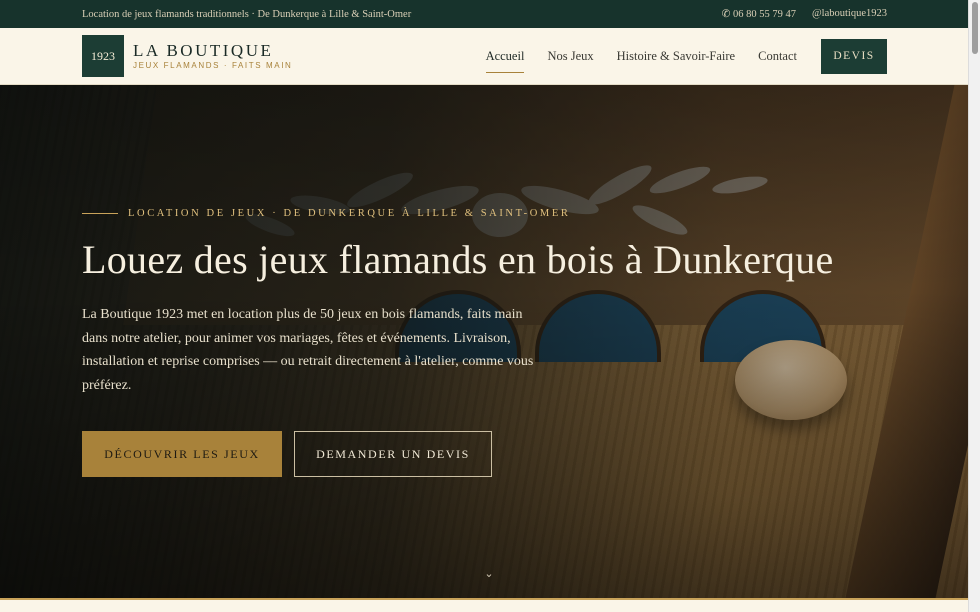  What do you see at coordinates (804, 14) in the screenshot?
I see `topbar-contact: ✆ 06 80 55 79 47 @laboutique1923` at bounding box center [804, 14].